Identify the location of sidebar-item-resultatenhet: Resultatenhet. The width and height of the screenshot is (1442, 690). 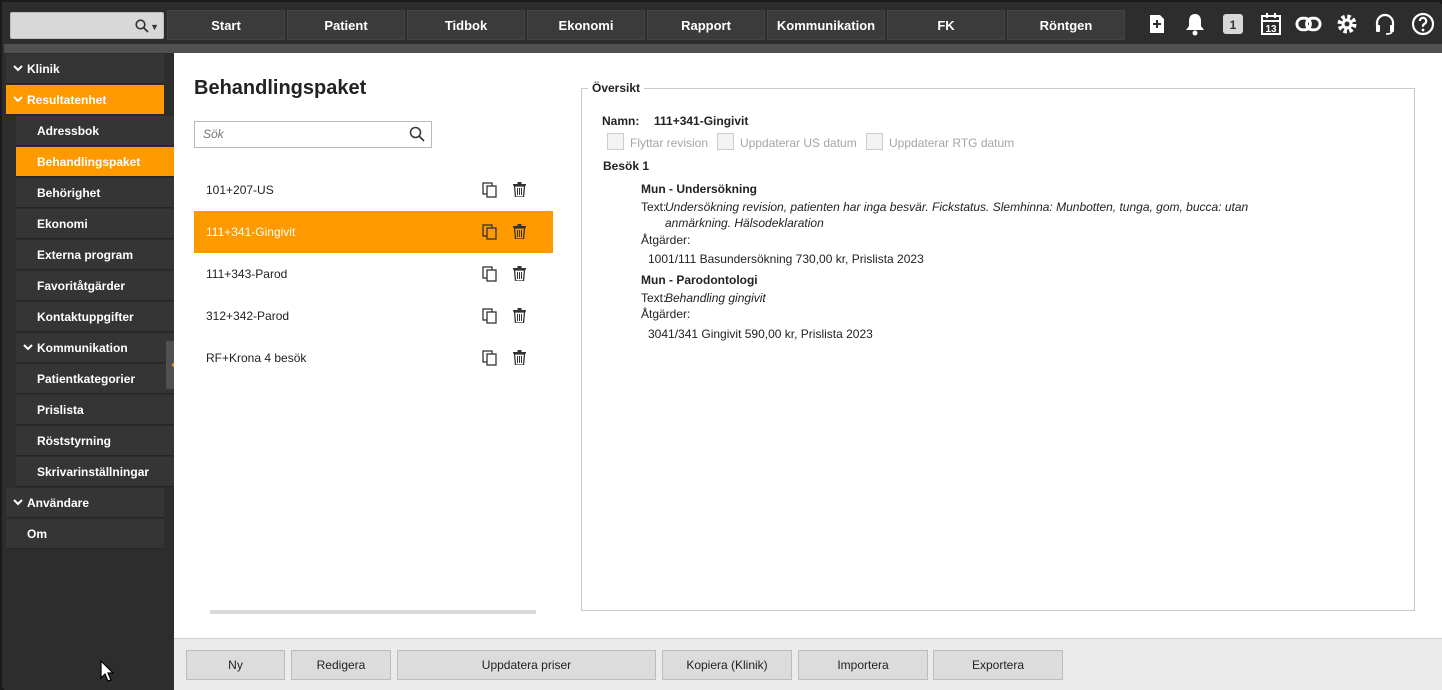
(85, 100).